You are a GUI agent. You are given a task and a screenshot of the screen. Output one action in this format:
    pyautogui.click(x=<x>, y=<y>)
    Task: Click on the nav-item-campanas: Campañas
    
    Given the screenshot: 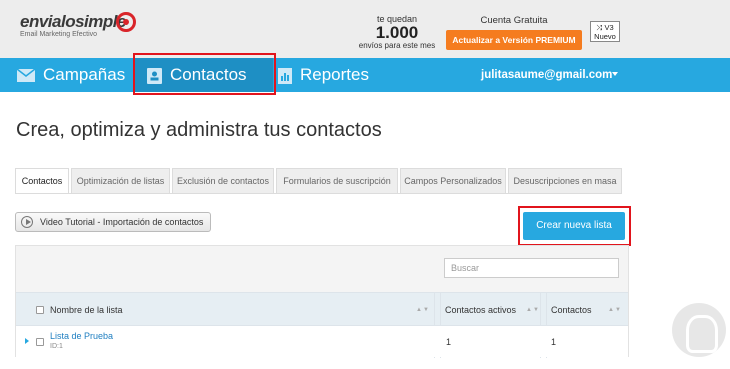 What is the action you would take?
    pyautogui.click(x=71, y=75)
    